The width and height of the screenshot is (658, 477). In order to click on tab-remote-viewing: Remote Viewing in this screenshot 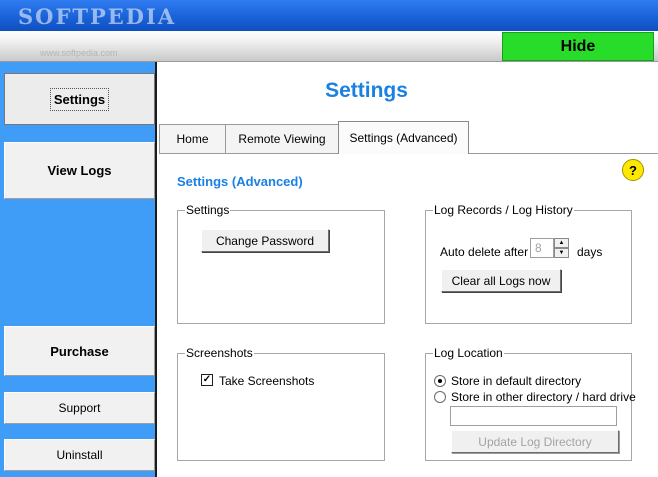, I will do `click(282, 138)`.